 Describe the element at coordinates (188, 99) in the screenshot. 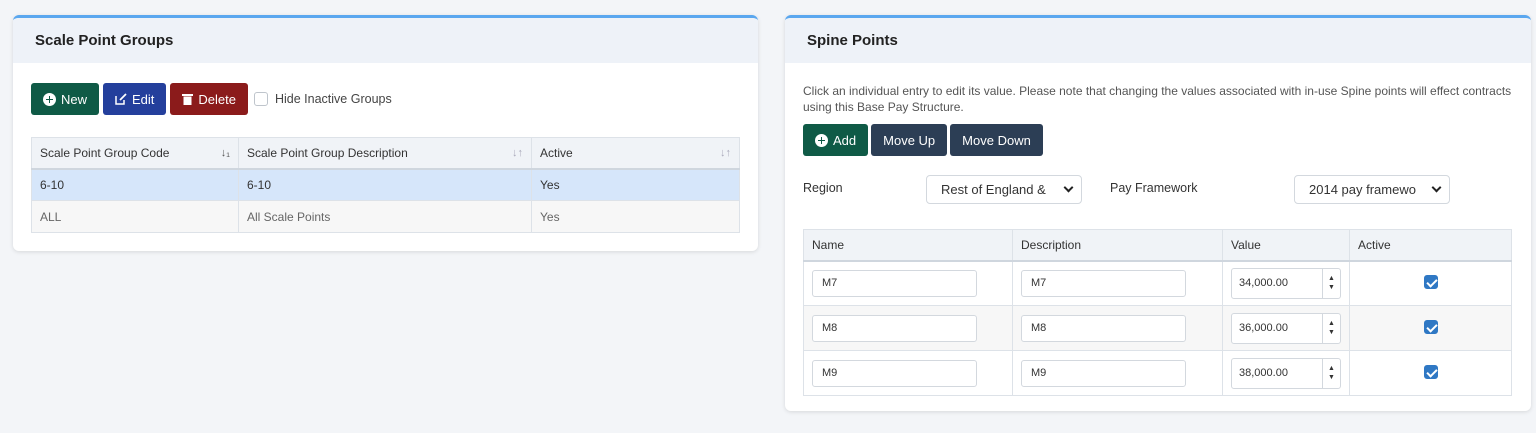

I see `trash-icon` at that location.